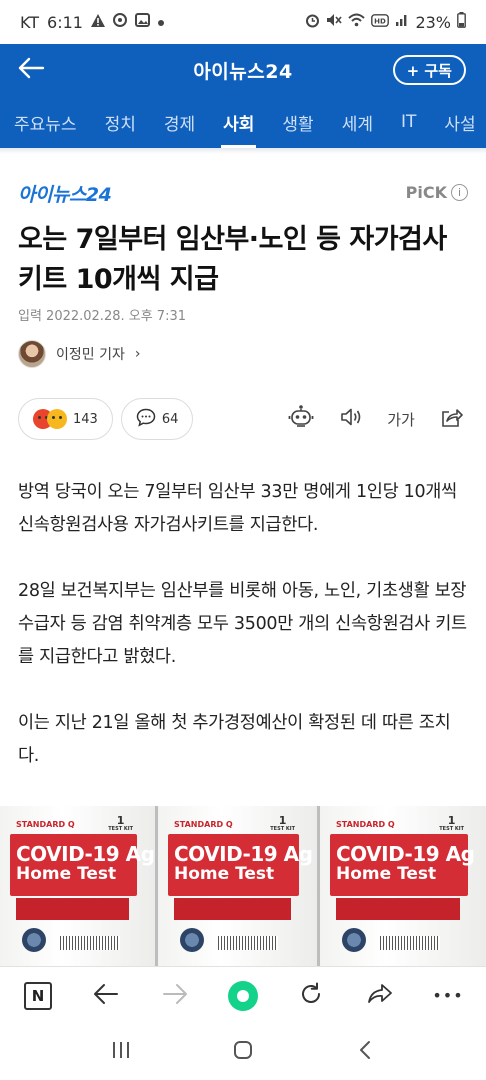 Image resolution: width=486 pixels, height=1080 pixels. Describe the element at coordinates (234, 739) in the screenshot. I see `article-paragraph: 이는 지난 21일 올해 첫 추가경정예산이 확정된 데 따른 조치다.` at that location.